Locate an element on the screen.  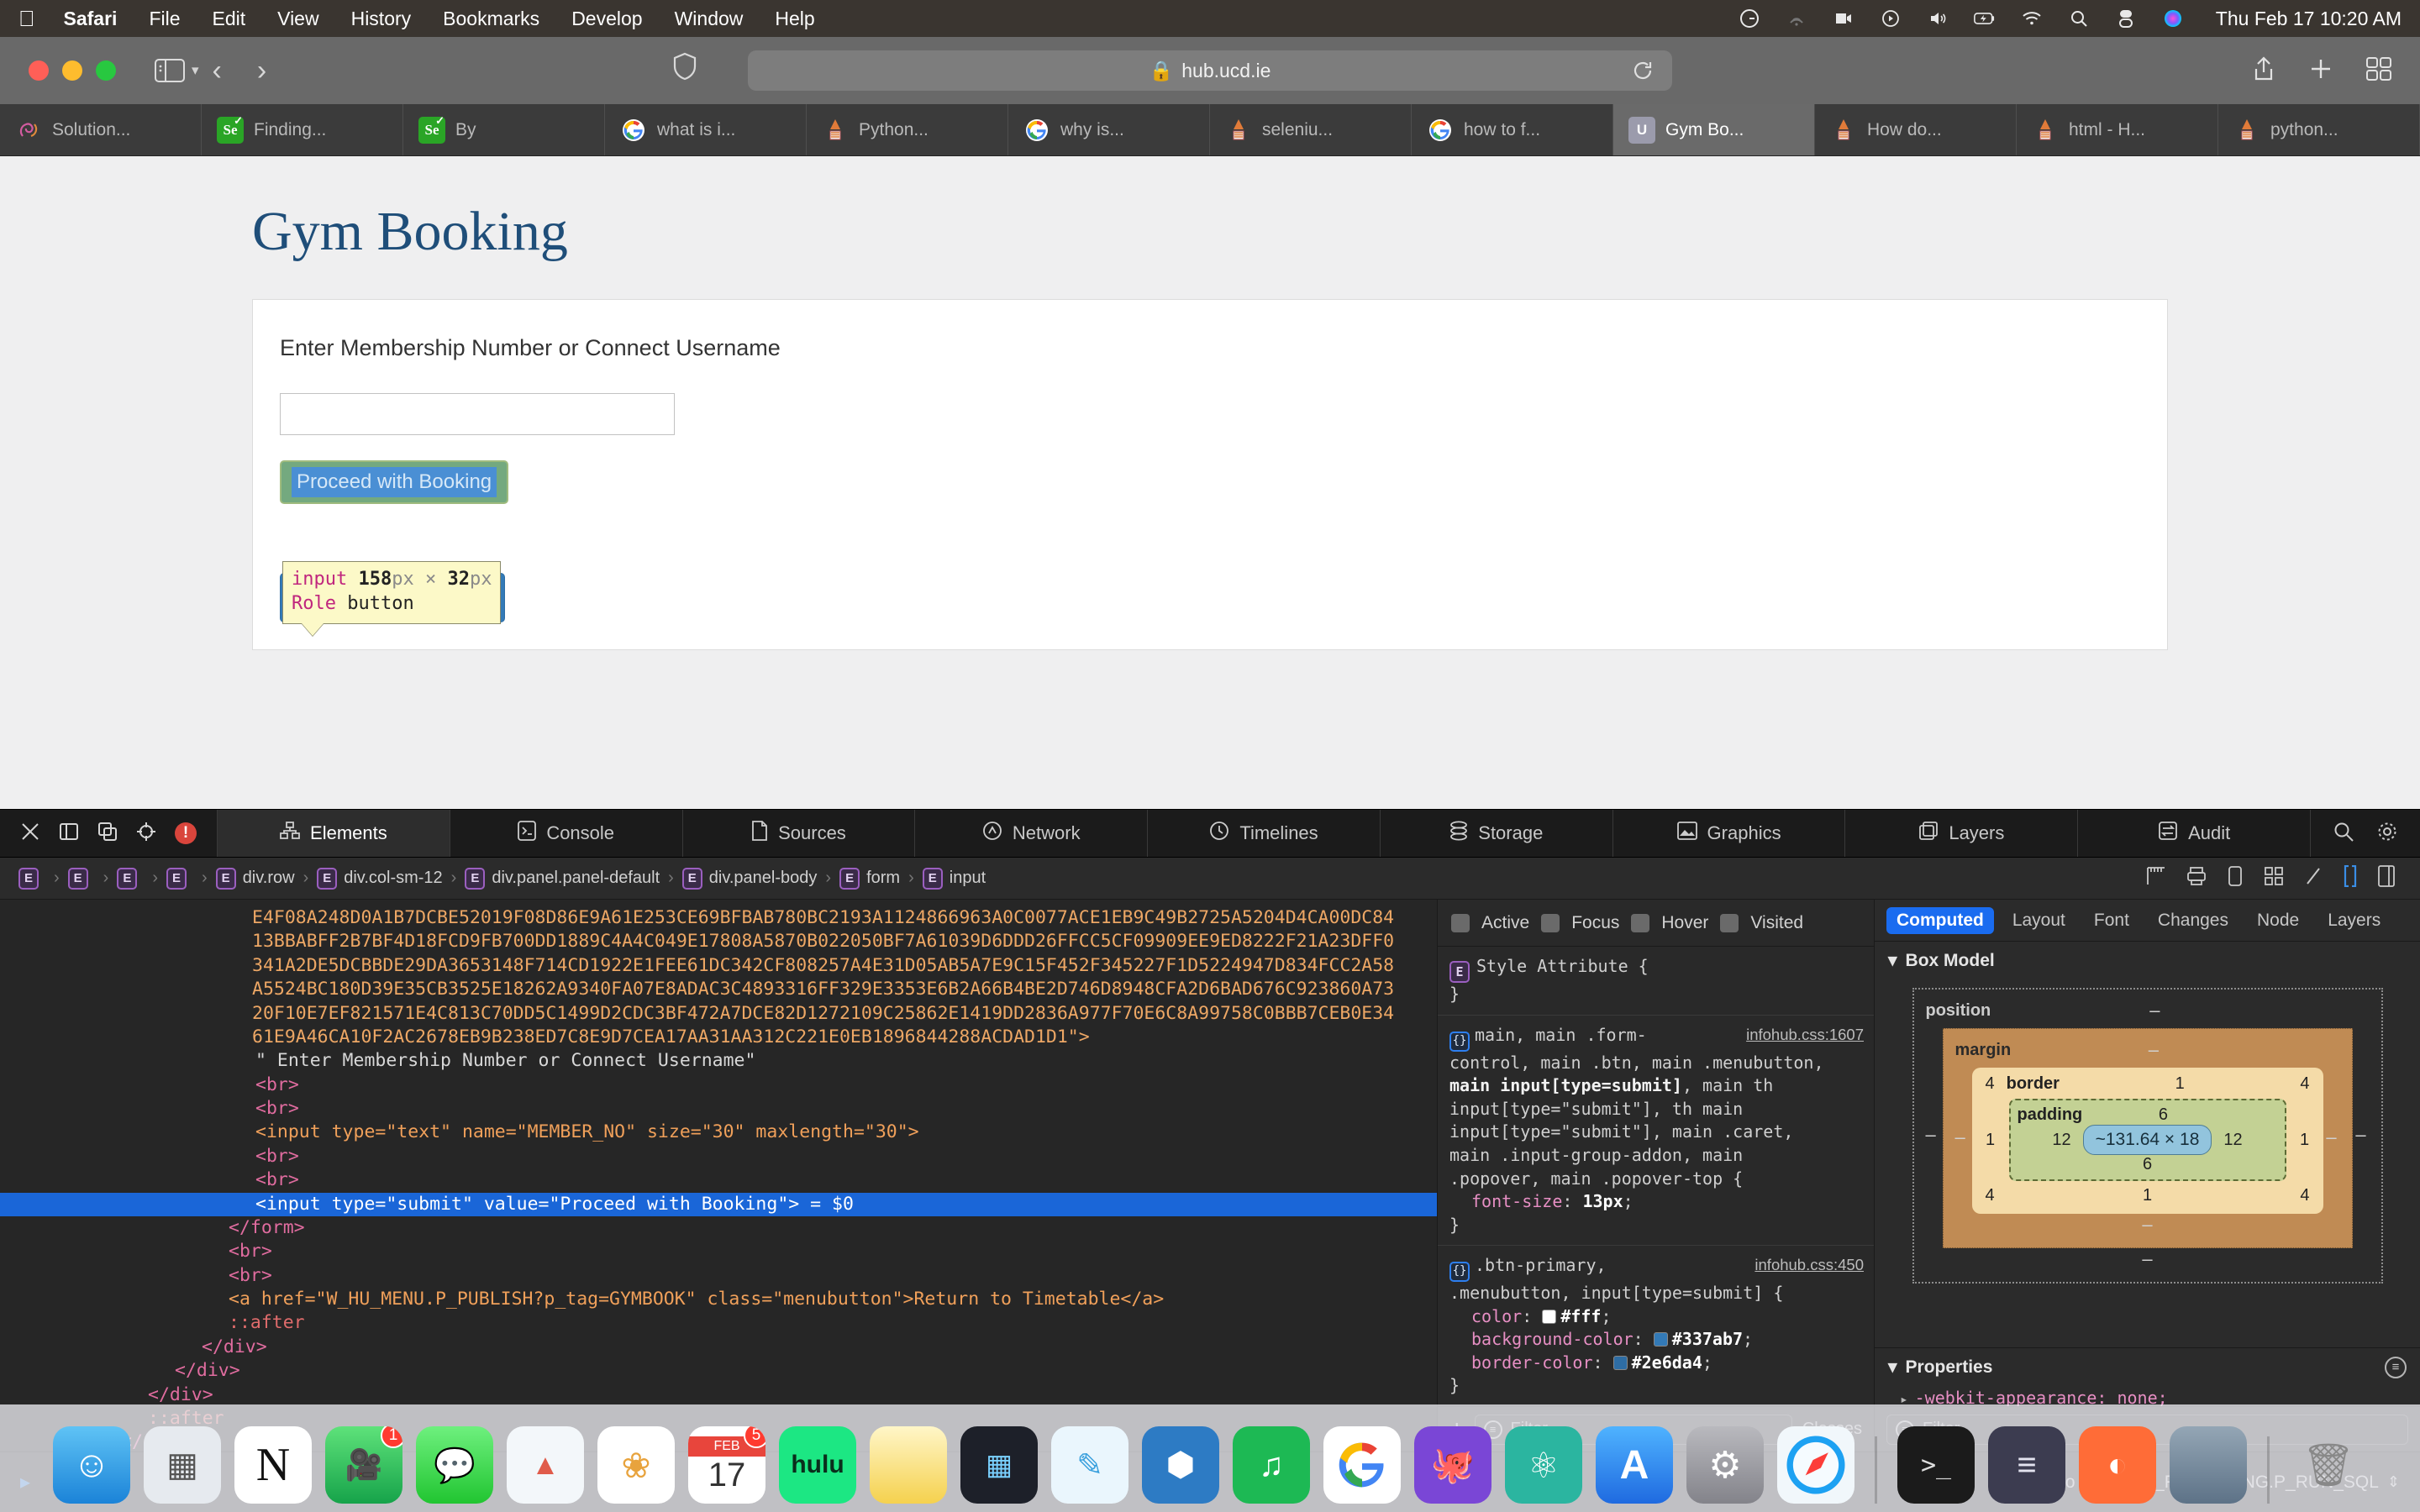
box-model-padding-top: 6 is located at coordinates (2163, 1115).